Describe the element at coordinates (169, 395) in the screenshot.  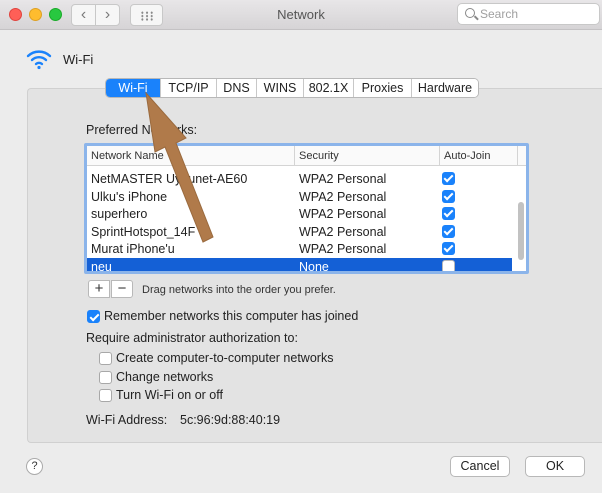
I see `turn-wifi-label: Turn Wi-Fi on or off` at that location.